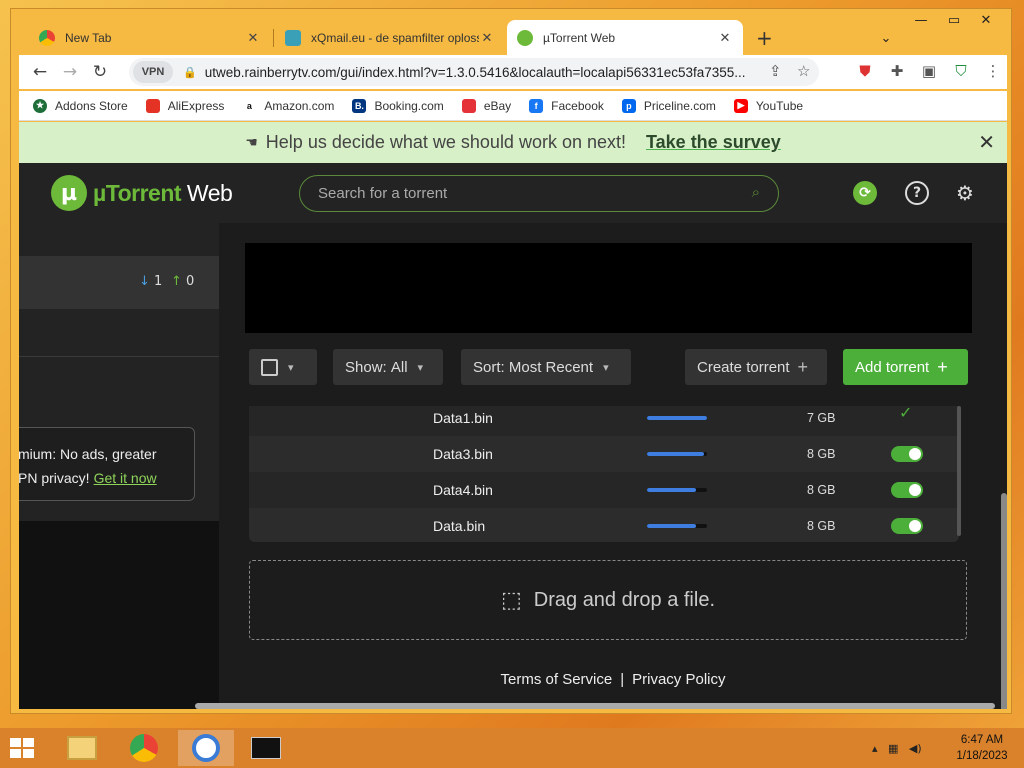 The height and width of the screenshot is (768, 1024). Describe the element at coordinates (525, 37) in the screenshot. I see `utorrent-icon` at that location.